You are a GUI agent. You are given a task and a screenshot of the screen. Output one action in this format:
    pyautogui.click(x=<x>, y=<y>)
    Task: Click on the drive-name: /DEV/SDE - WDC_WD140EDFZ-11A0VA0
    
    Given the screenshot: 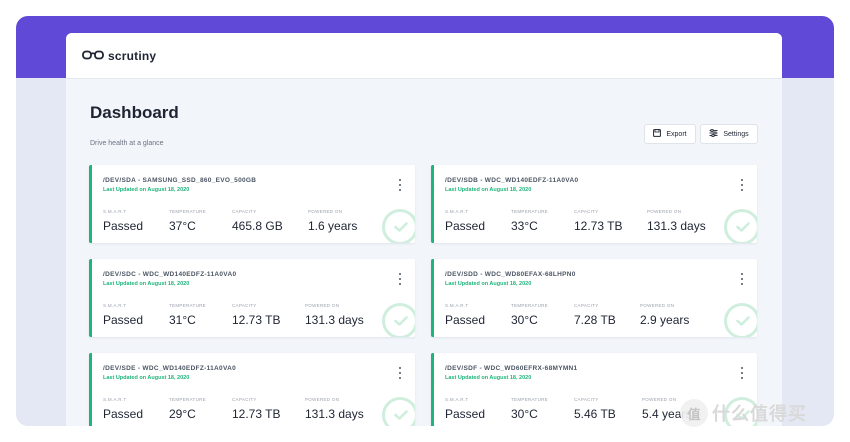 What is the action you would take?
    pyautogui.click(x=170, y=368)
    